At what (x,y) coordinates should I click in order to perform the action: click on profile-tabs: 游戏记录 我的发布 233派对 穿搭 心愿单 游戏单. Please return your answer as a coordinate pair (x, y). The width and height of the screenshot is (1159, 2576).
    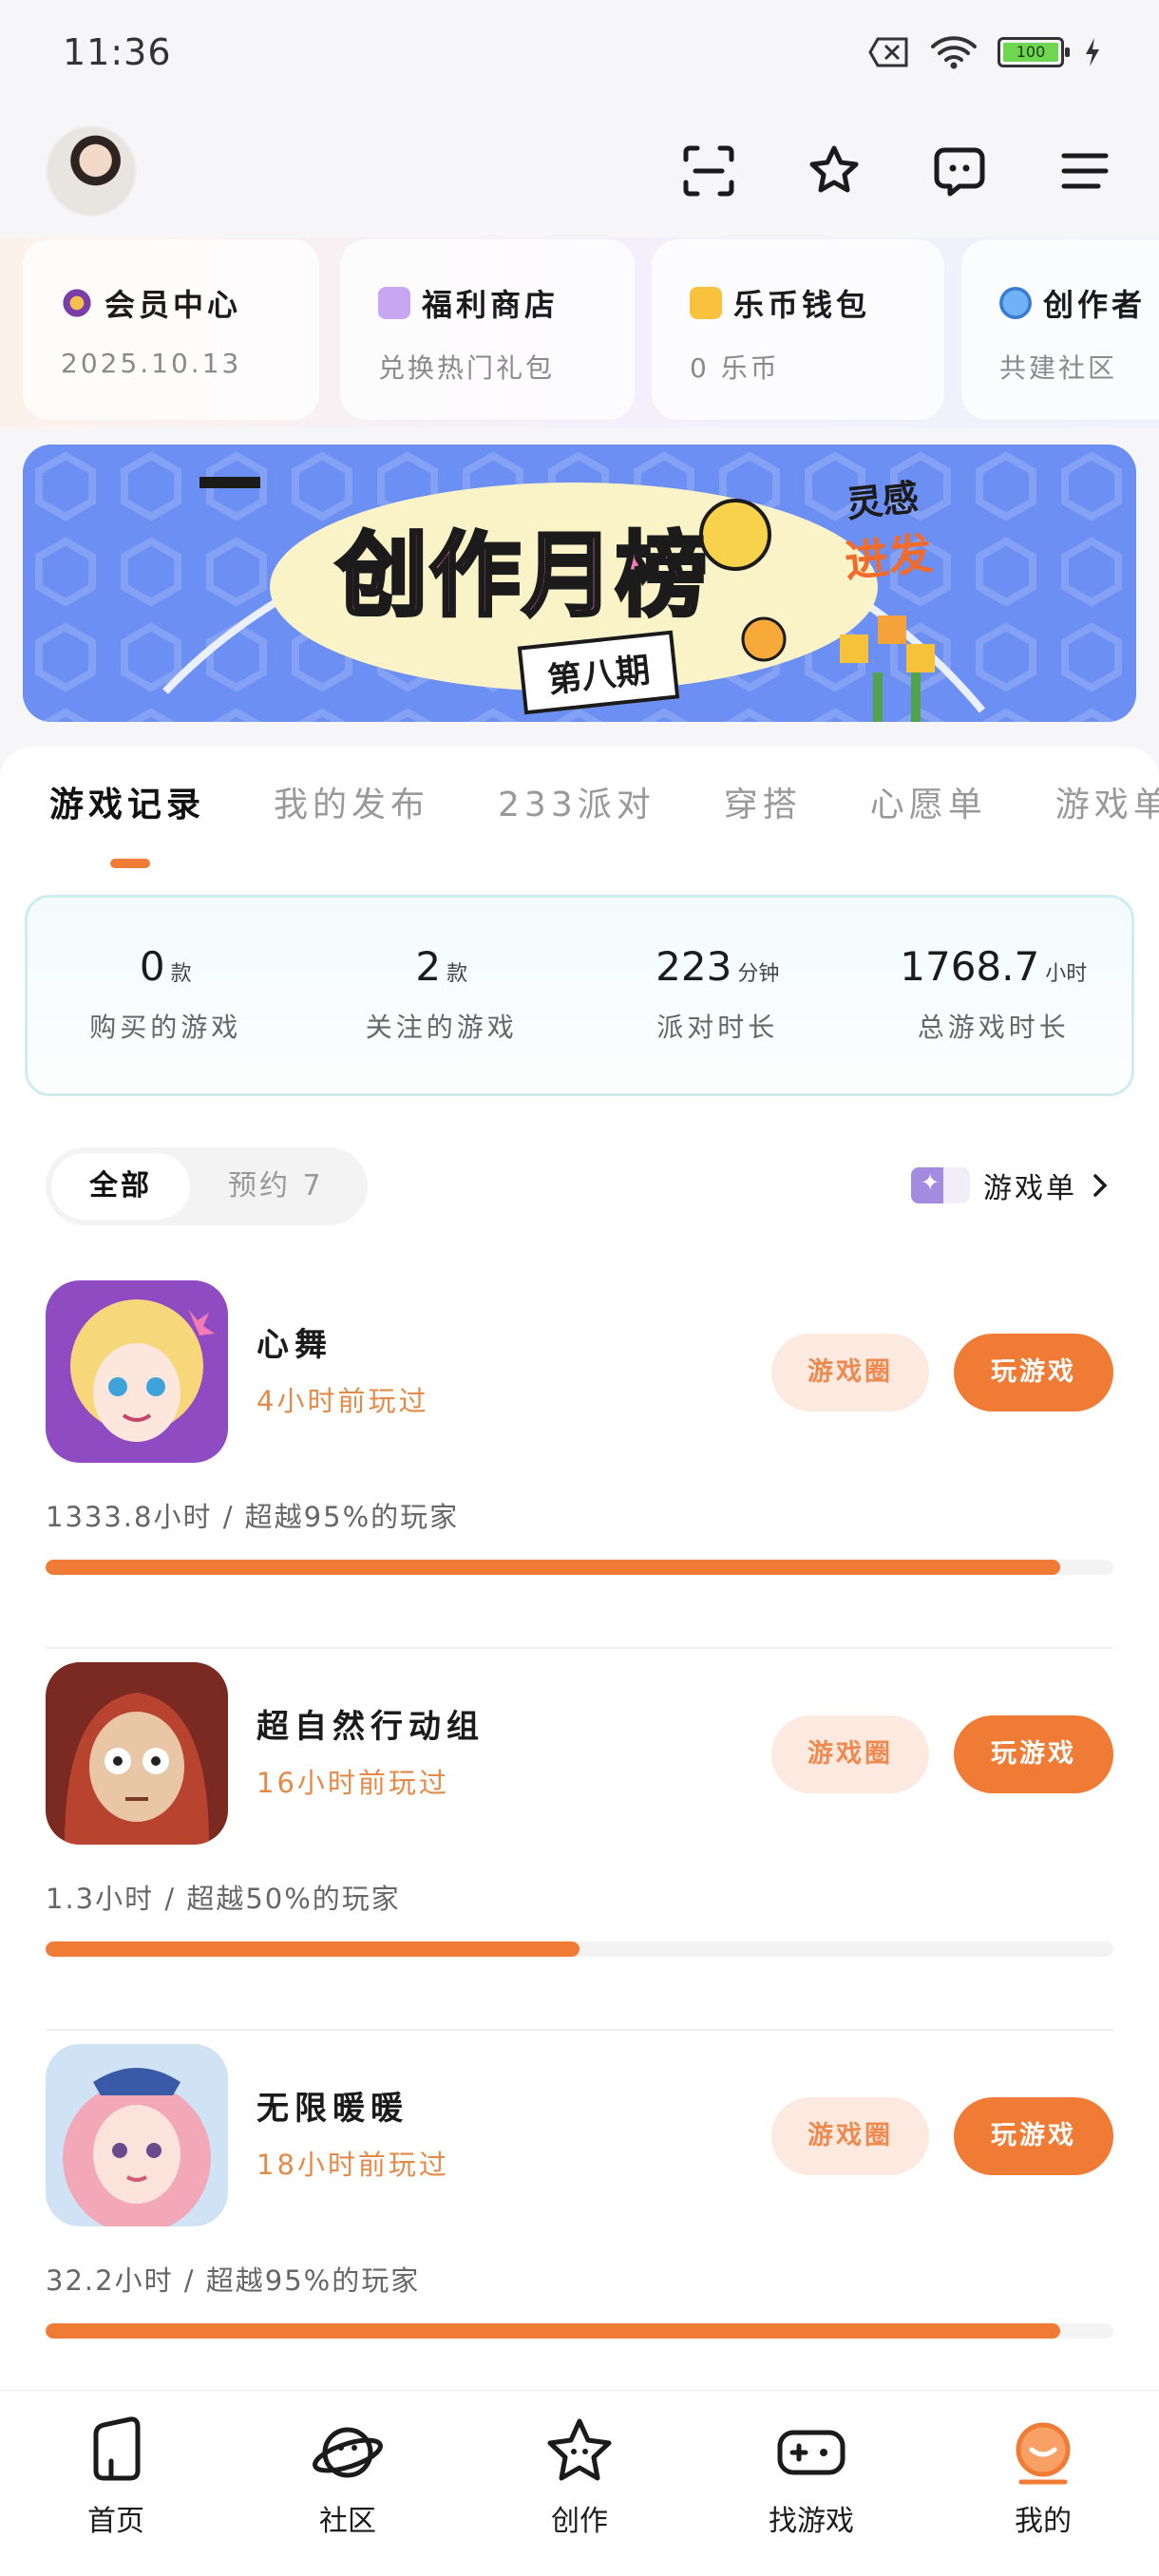
    Looking at the image, I should click on (604, 801).